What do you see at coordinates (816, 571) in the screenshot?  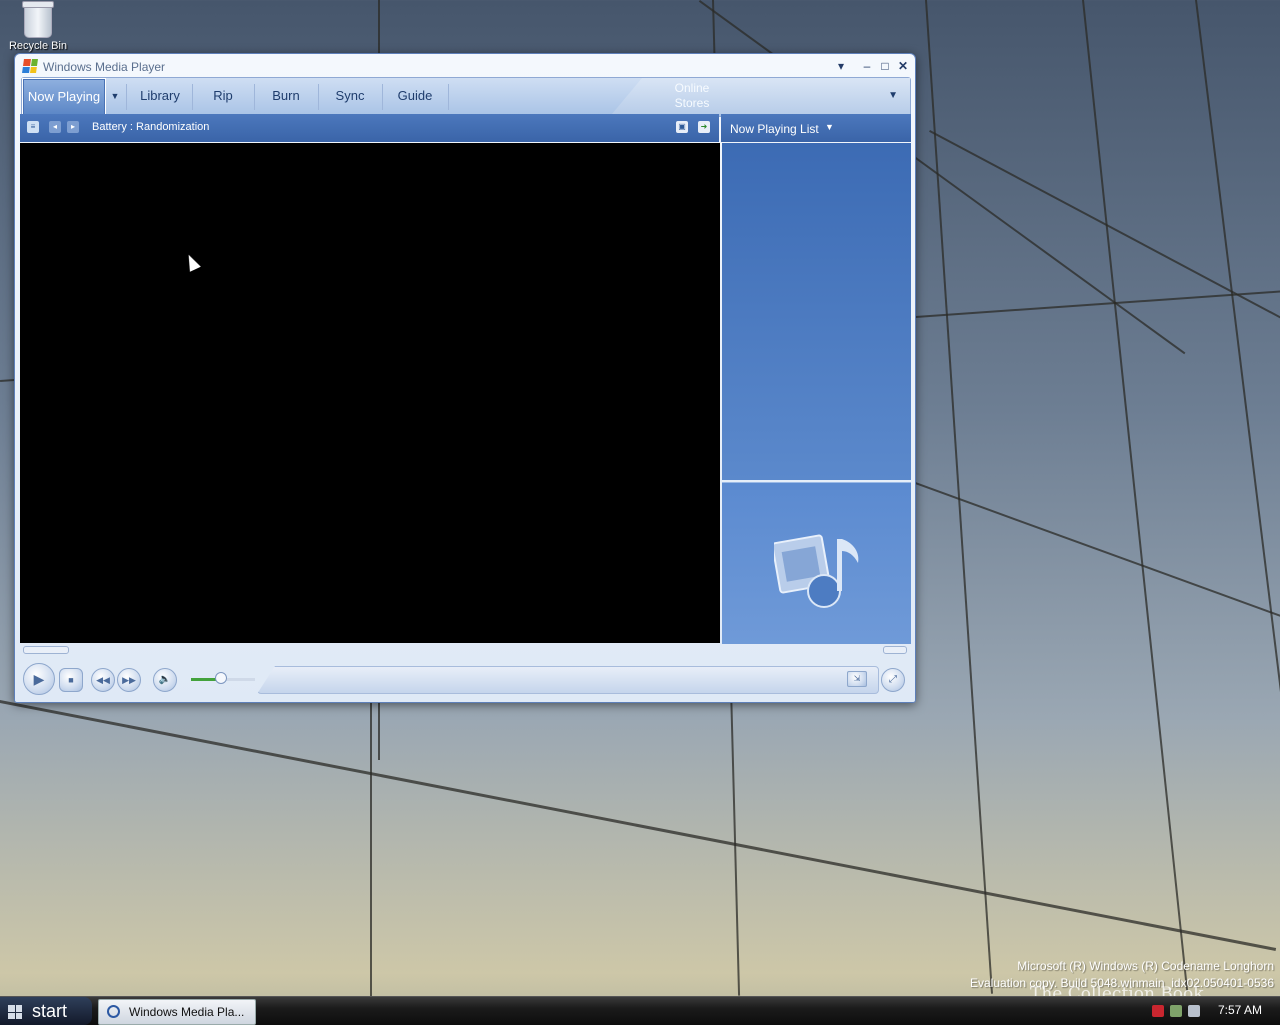 I see `media-music-icon` at bounding box center [816, 571].